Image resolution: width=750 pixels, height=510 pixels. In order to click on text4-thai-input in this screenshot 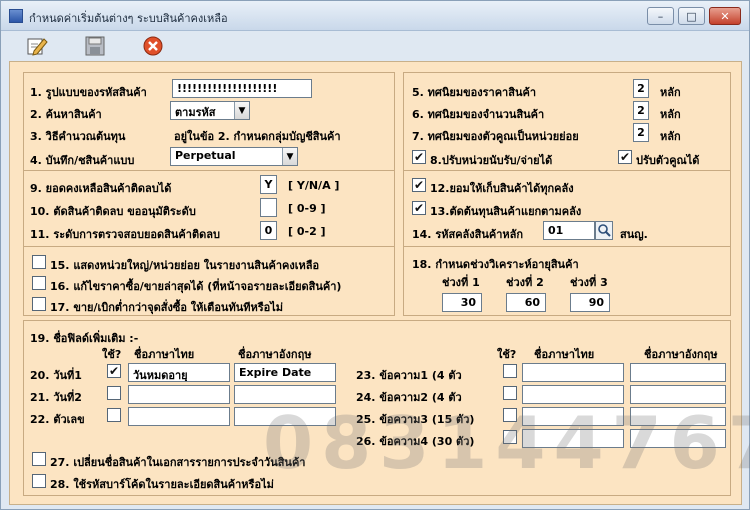, I will do `click(573, 438)`.